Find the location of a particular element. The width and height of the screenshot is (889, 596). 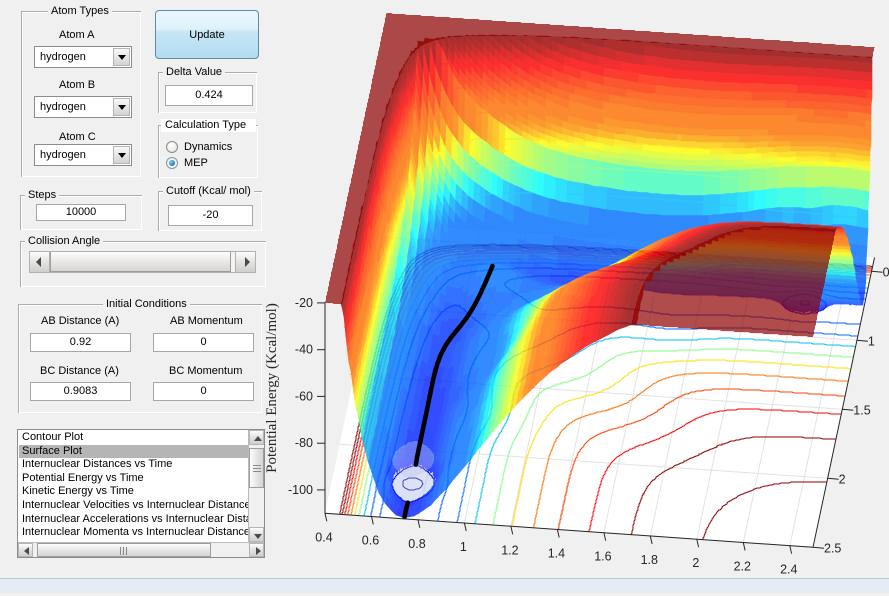

svg-text: 1.4 is located at coordinates (556, 554).